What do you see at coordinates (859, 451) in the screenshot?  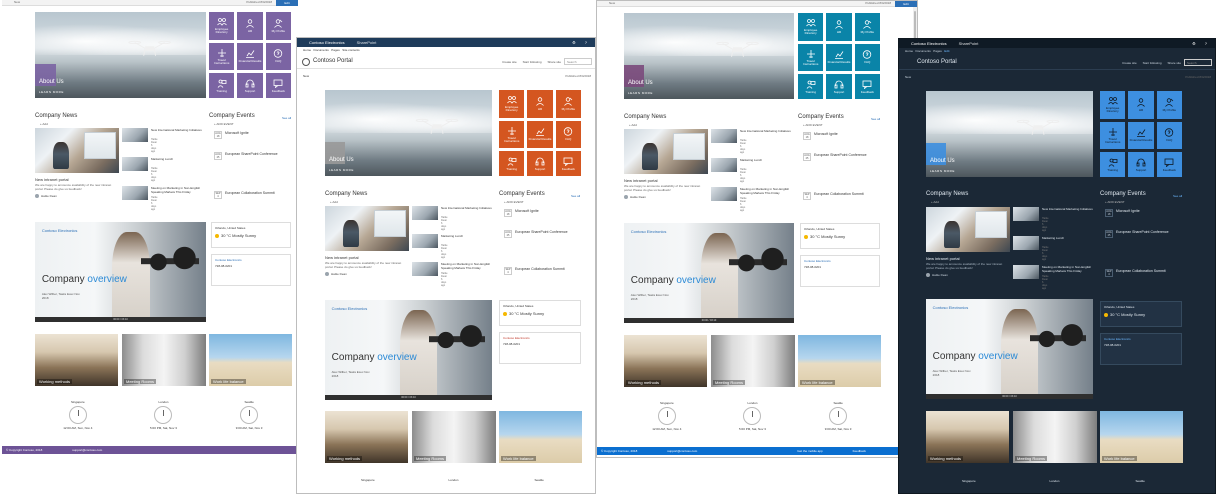 I see `feedback-link: Feedback` at bounding box center [859, 451].